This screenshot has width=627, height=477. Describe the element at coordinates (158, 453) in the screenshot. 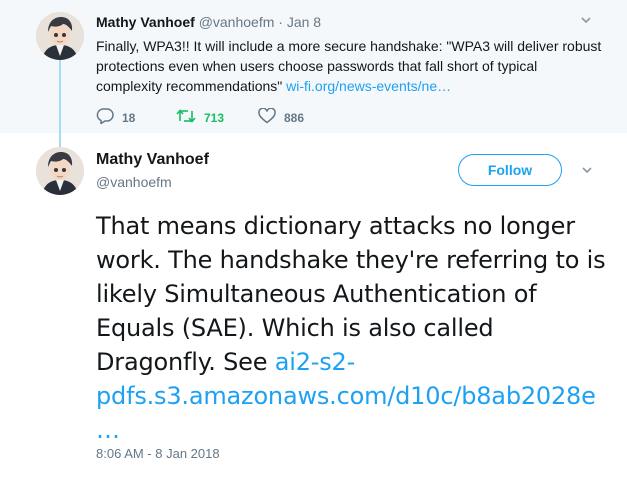

I see `tweet-timestamp: 8:06 AM - 8 Jan 2018` at that location.